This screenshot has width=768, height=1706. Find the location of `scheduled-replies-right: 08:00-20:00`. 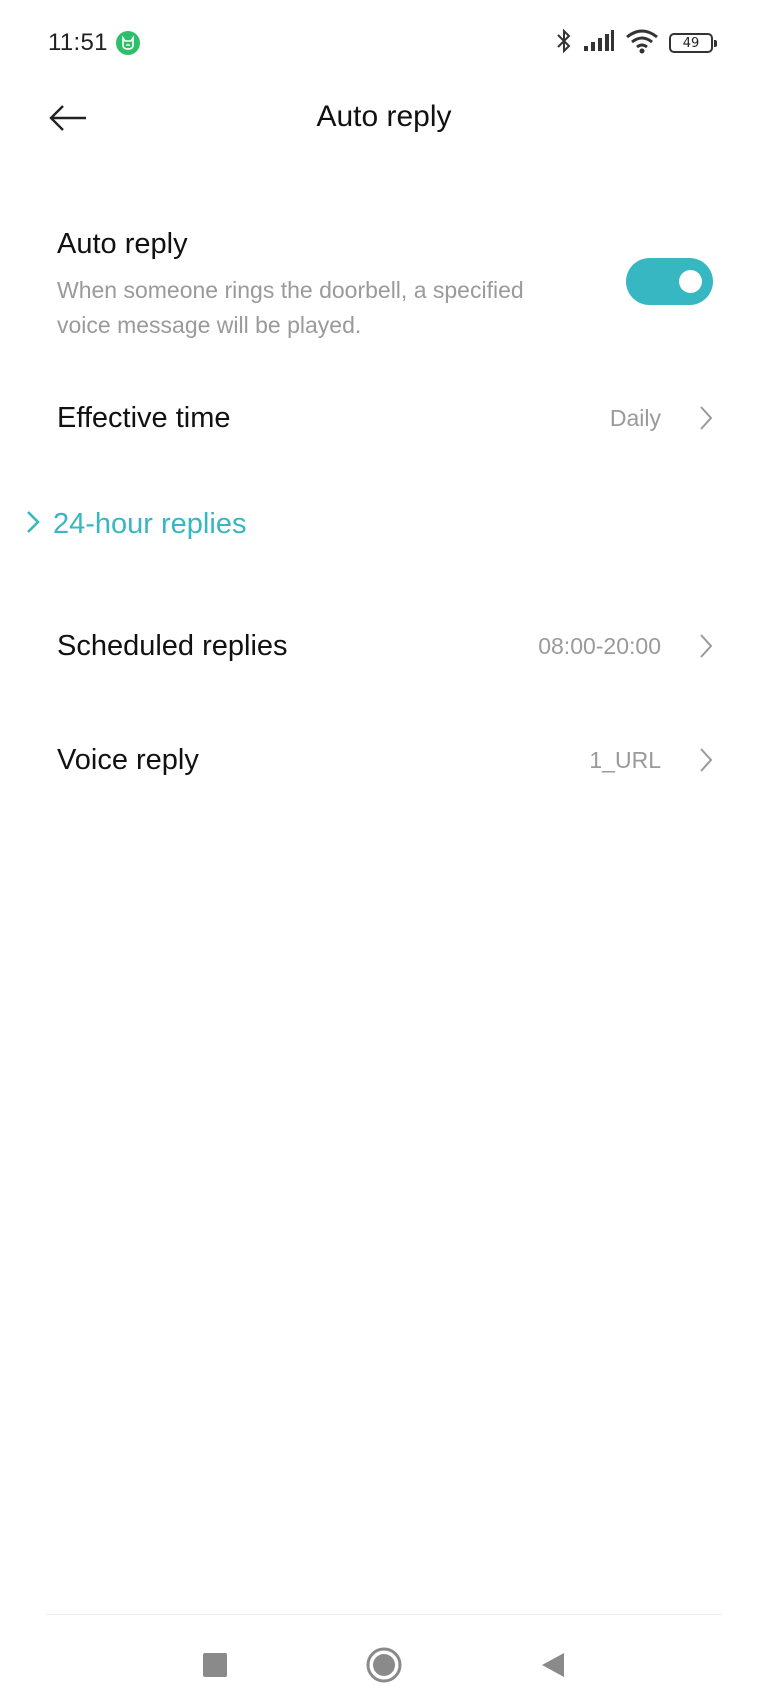

scheduled-replies-right: 08:00-20:00 is located at coordinates (625, 646).